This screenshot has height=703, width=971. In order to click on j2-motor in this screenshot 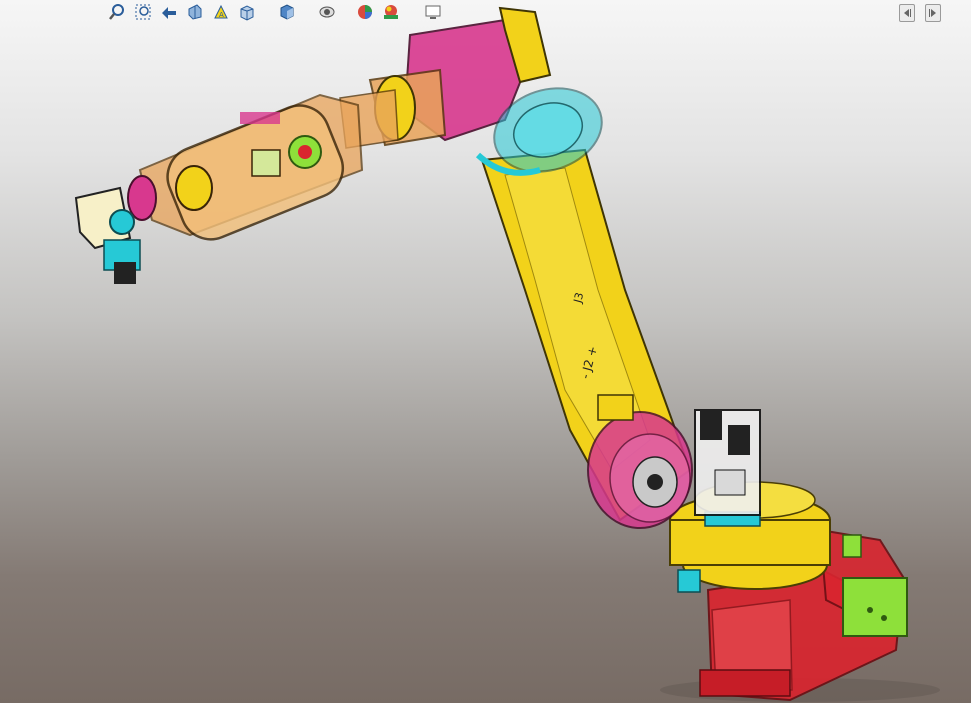, I will do `click(727, 462)`.